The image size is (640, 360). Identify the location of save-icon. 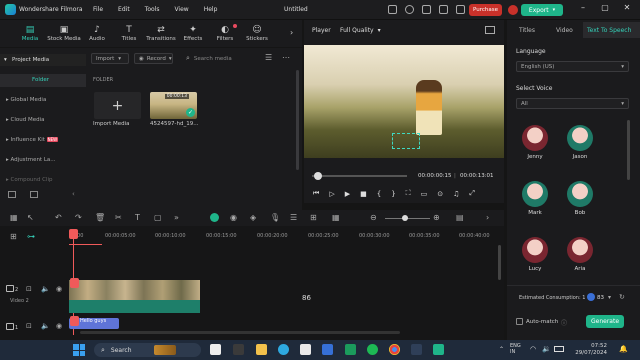
(443, 9).